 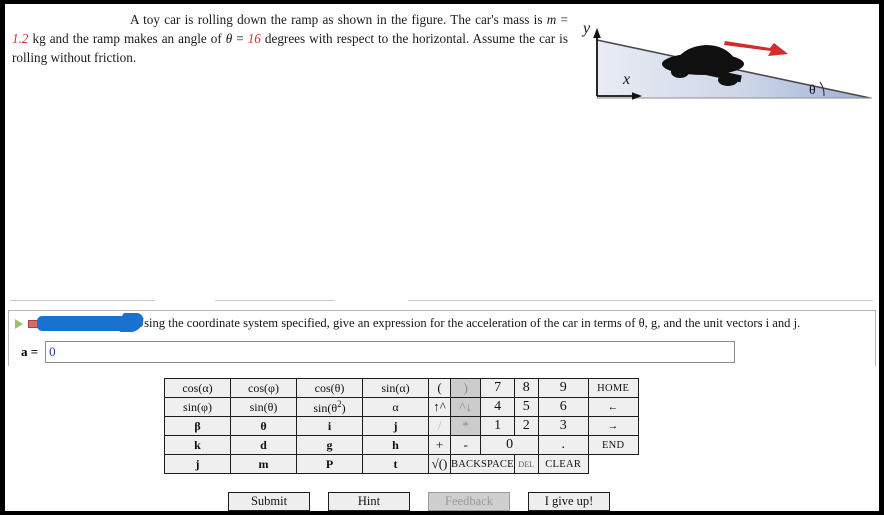 What do you see at coordinates (613, 407) in the screenshot?
I see `keypad-action-key: ←` at bounding box center [613, 407].